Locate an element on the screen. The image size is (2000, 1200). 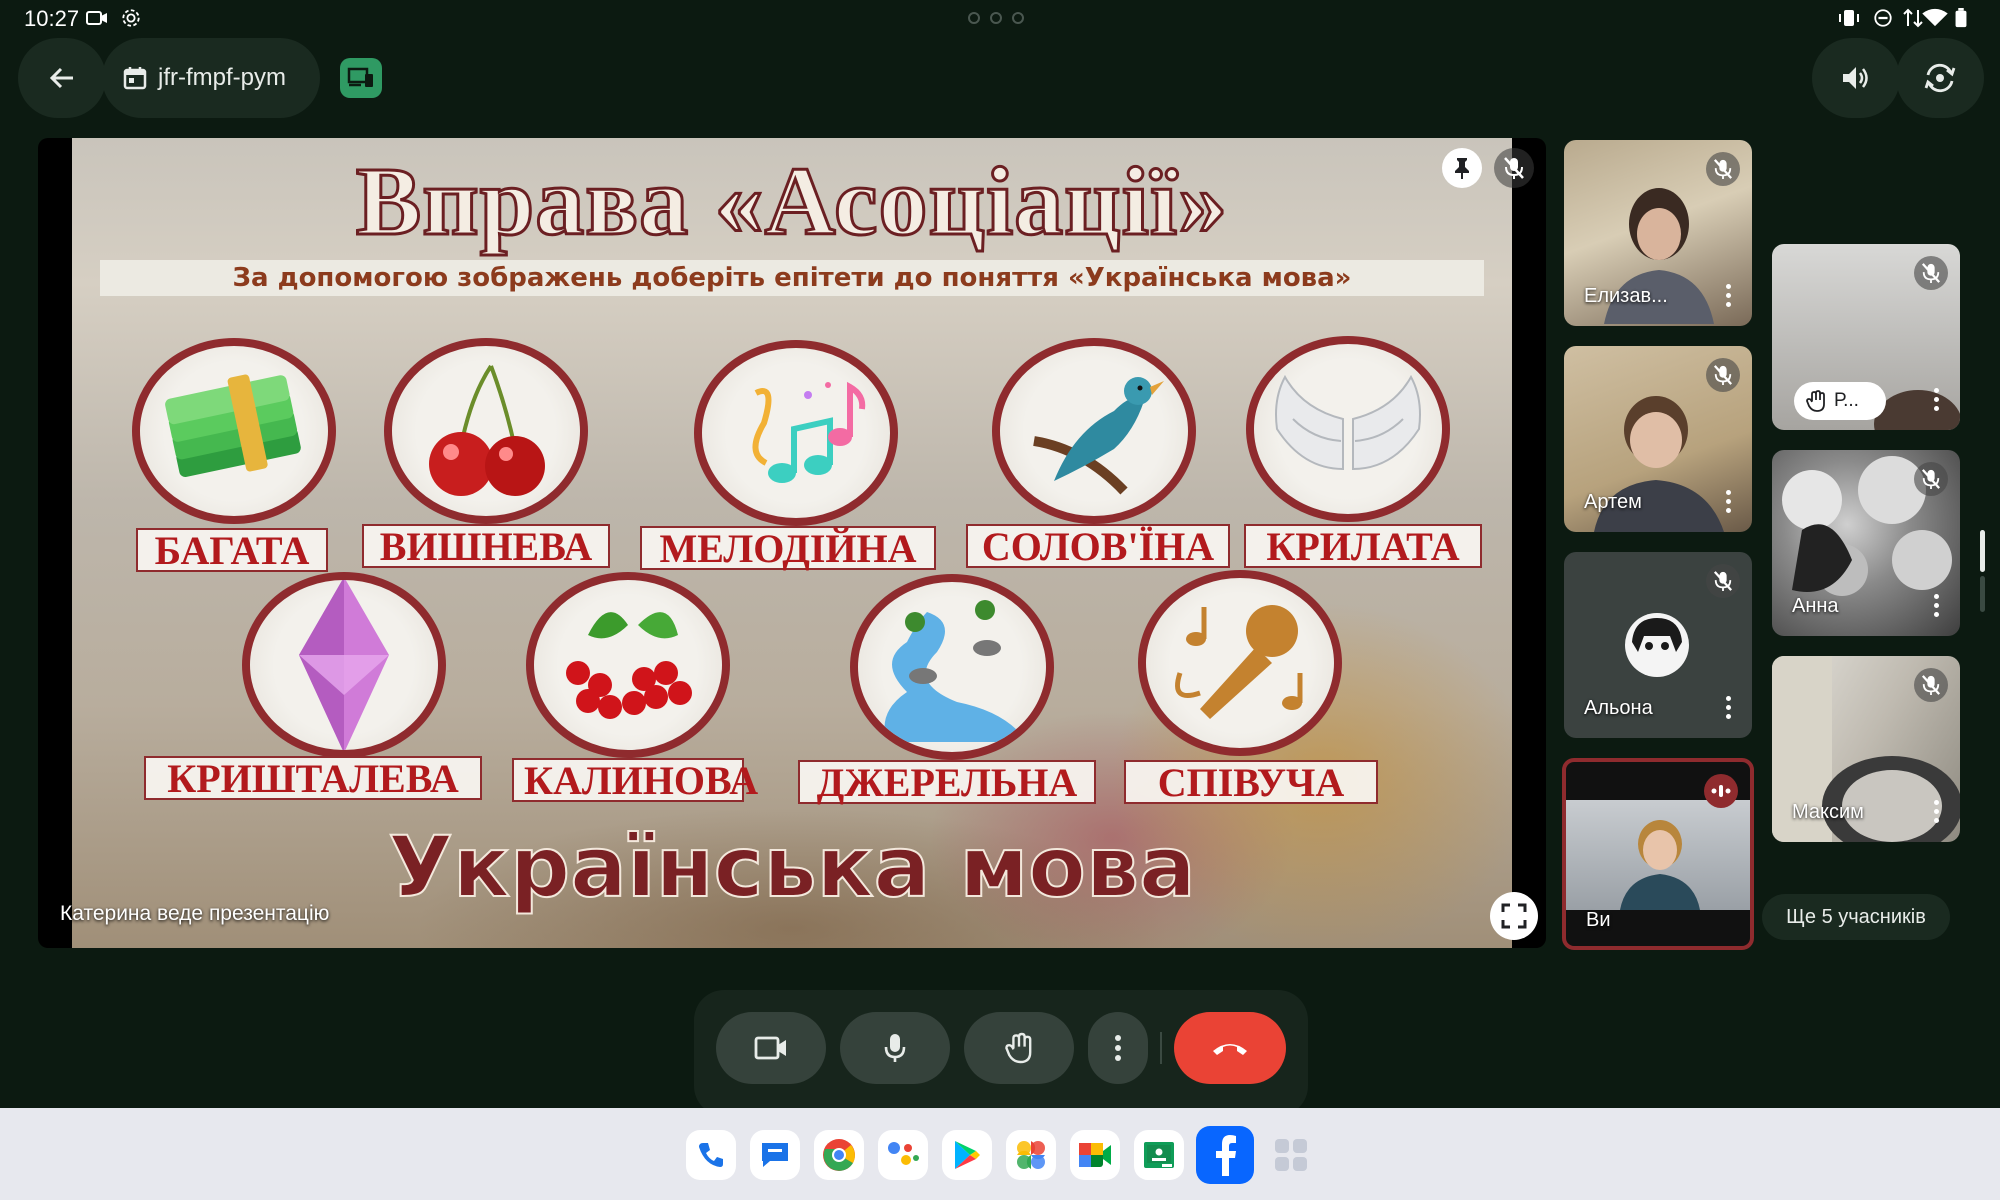
chrome-icon is located at coordinates (839, 1155).